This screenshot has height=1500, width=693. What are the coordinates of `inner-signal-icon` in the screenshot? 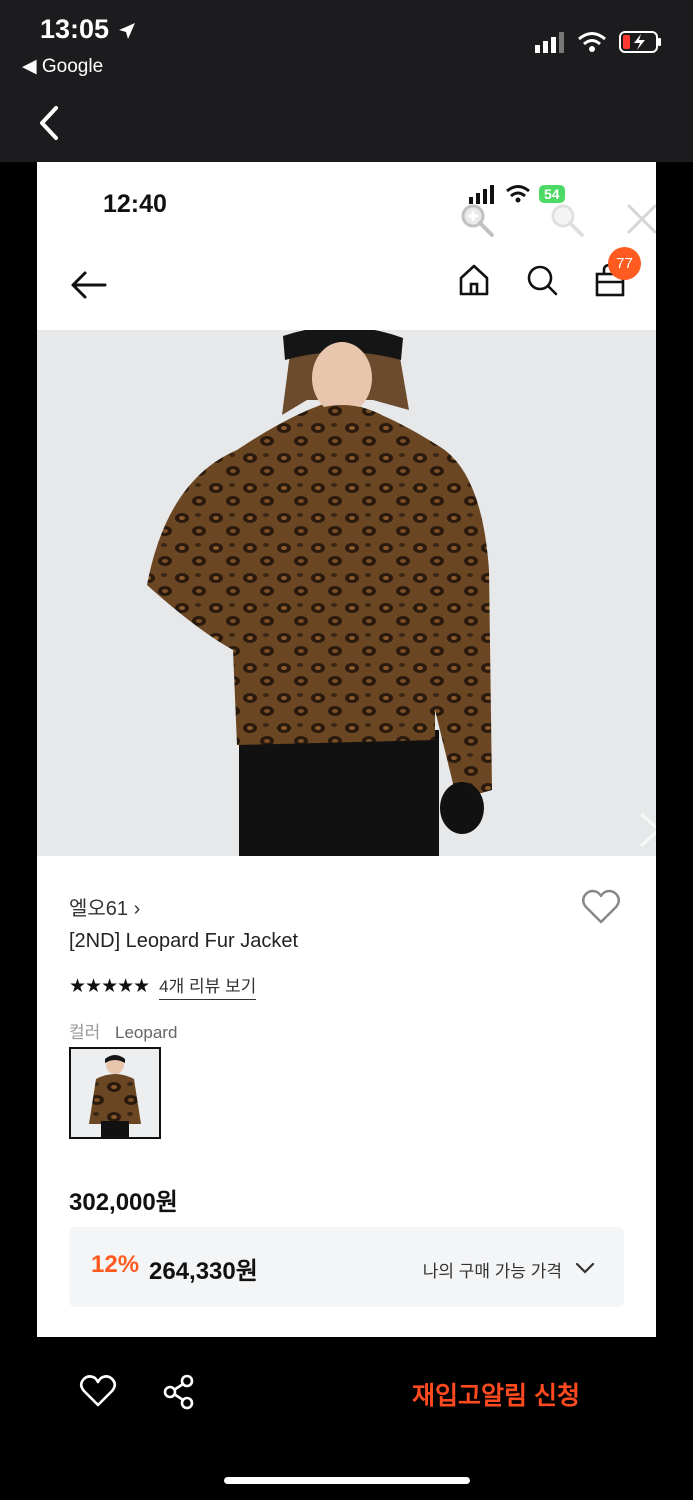 It's located at (481, 194).